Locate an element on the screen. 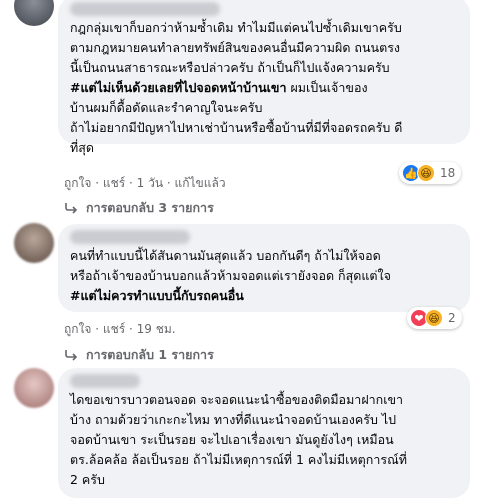  replies-label: การตอบกลับ 1 รายการ is located at coordinates (150, 354).